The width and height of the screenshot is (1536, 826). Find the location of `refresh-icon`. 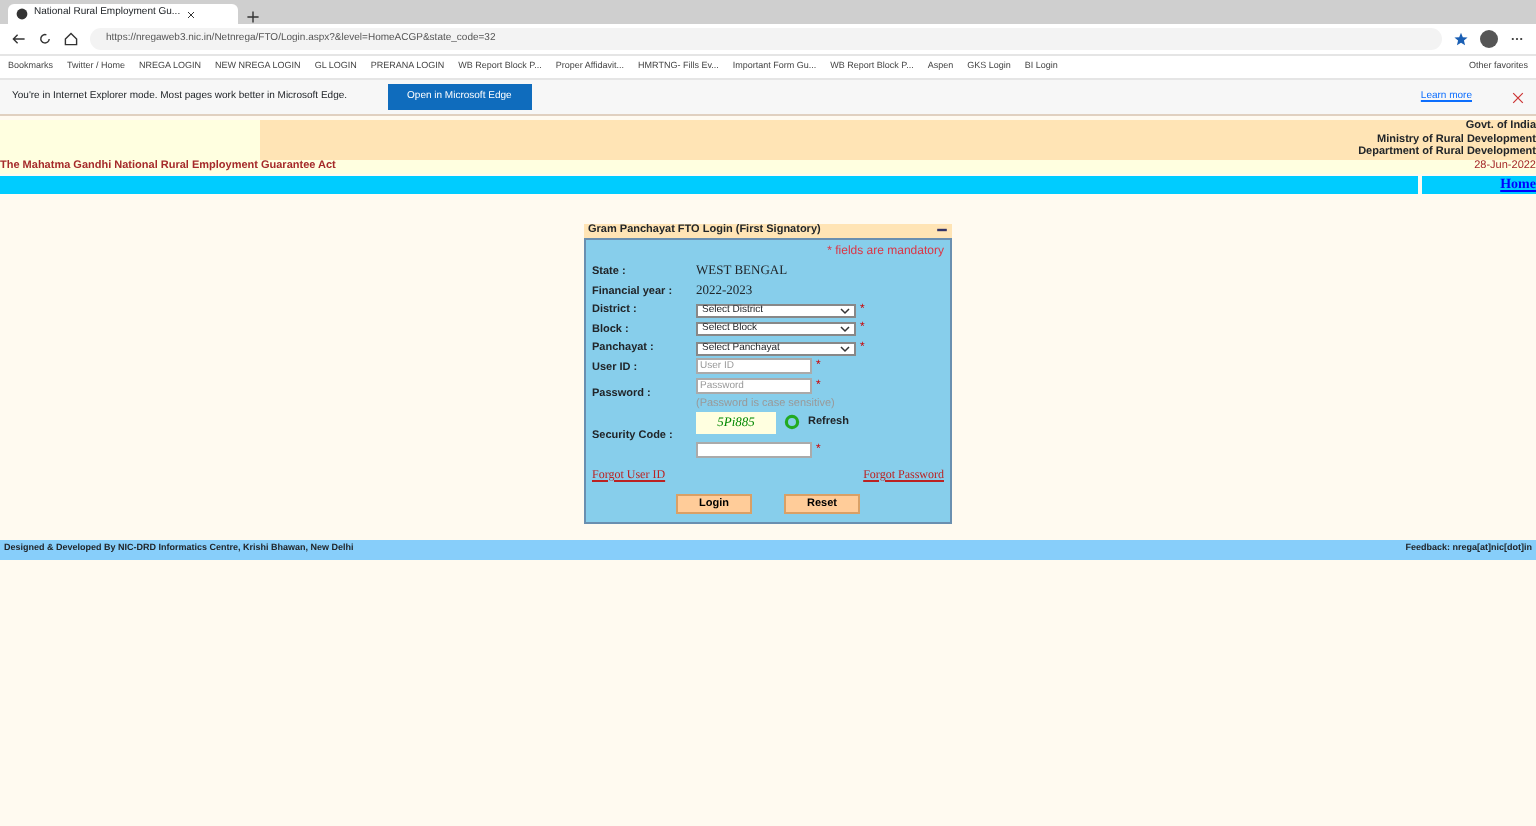

refresh-icon is located at coordinates (45, 39).